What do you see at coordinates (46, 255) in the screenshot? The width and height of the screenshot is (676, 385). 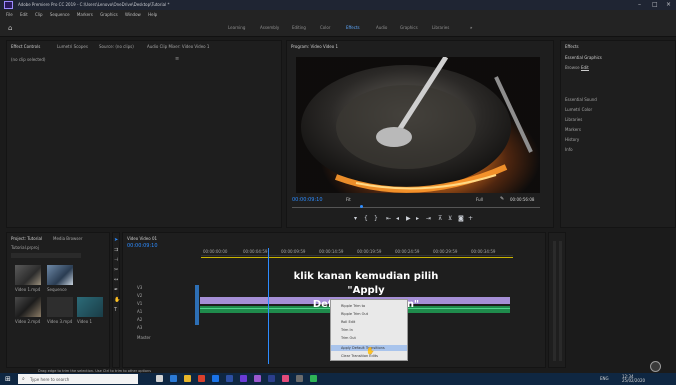 I see `project-search-input` at bounding box center [46, 255].